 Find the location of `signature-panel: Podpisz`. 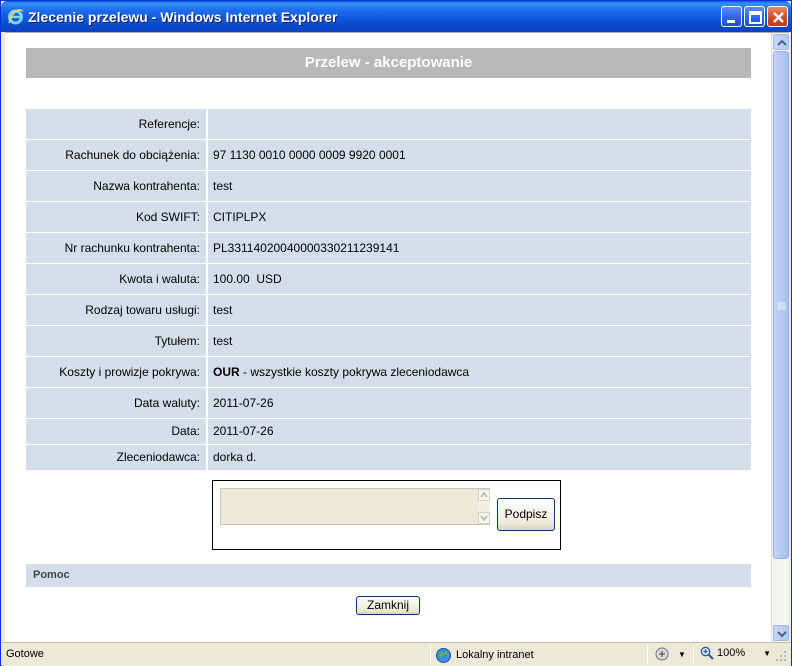

signature-panel: Podpisz is located at coordinates (386, 515).